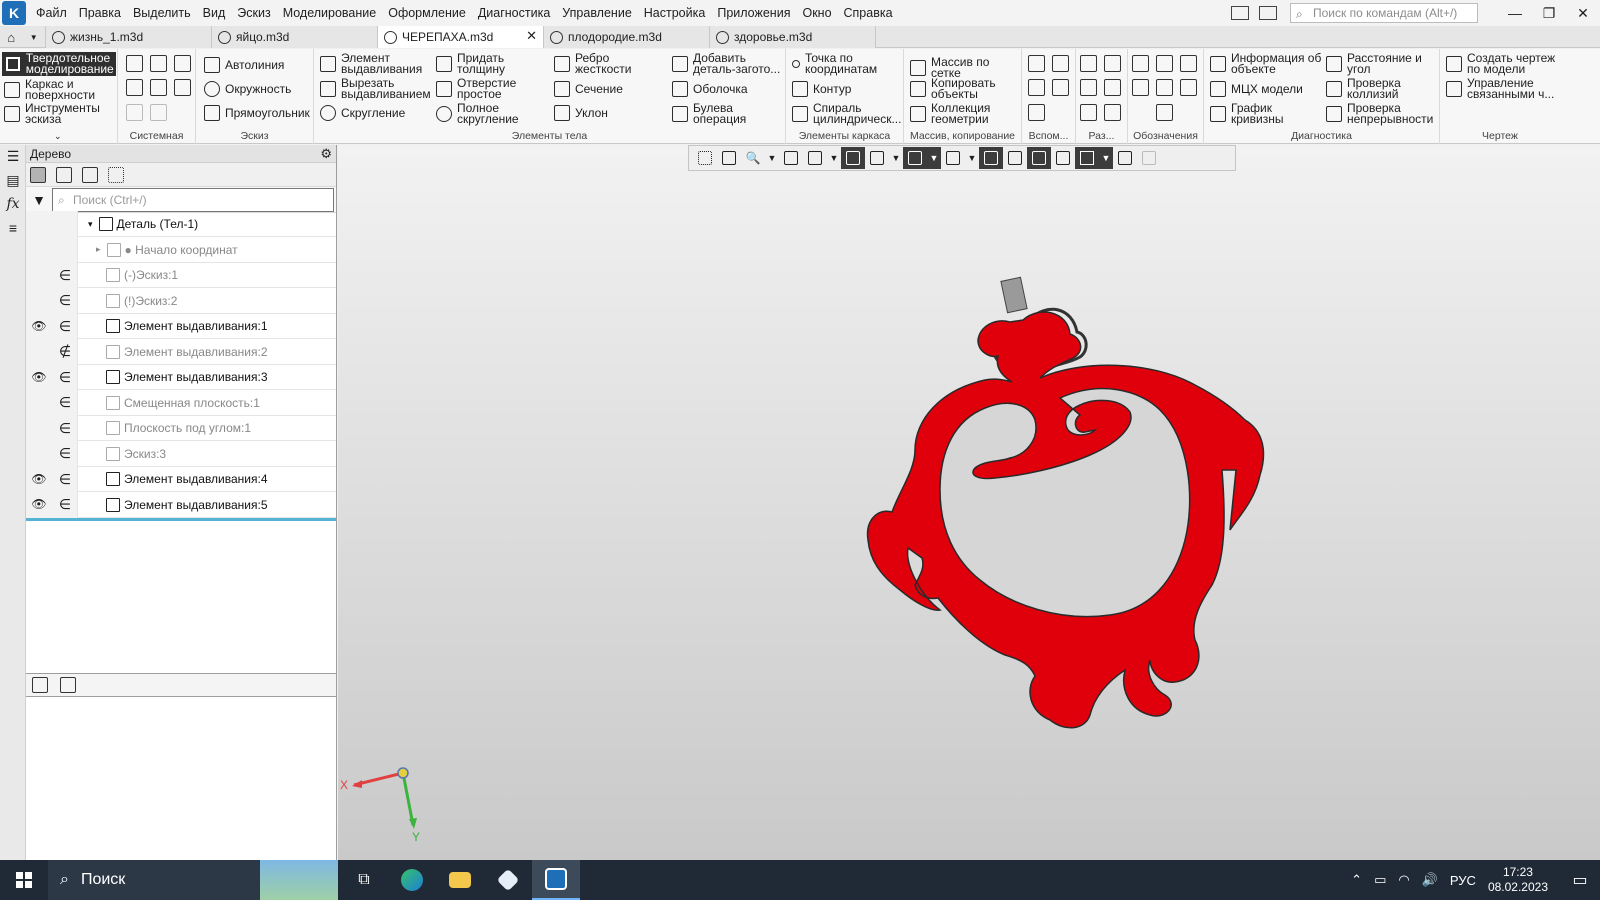  Describe the element at coordinates (1240, 13) in the screenshot. I see `layout-icon` at that location.